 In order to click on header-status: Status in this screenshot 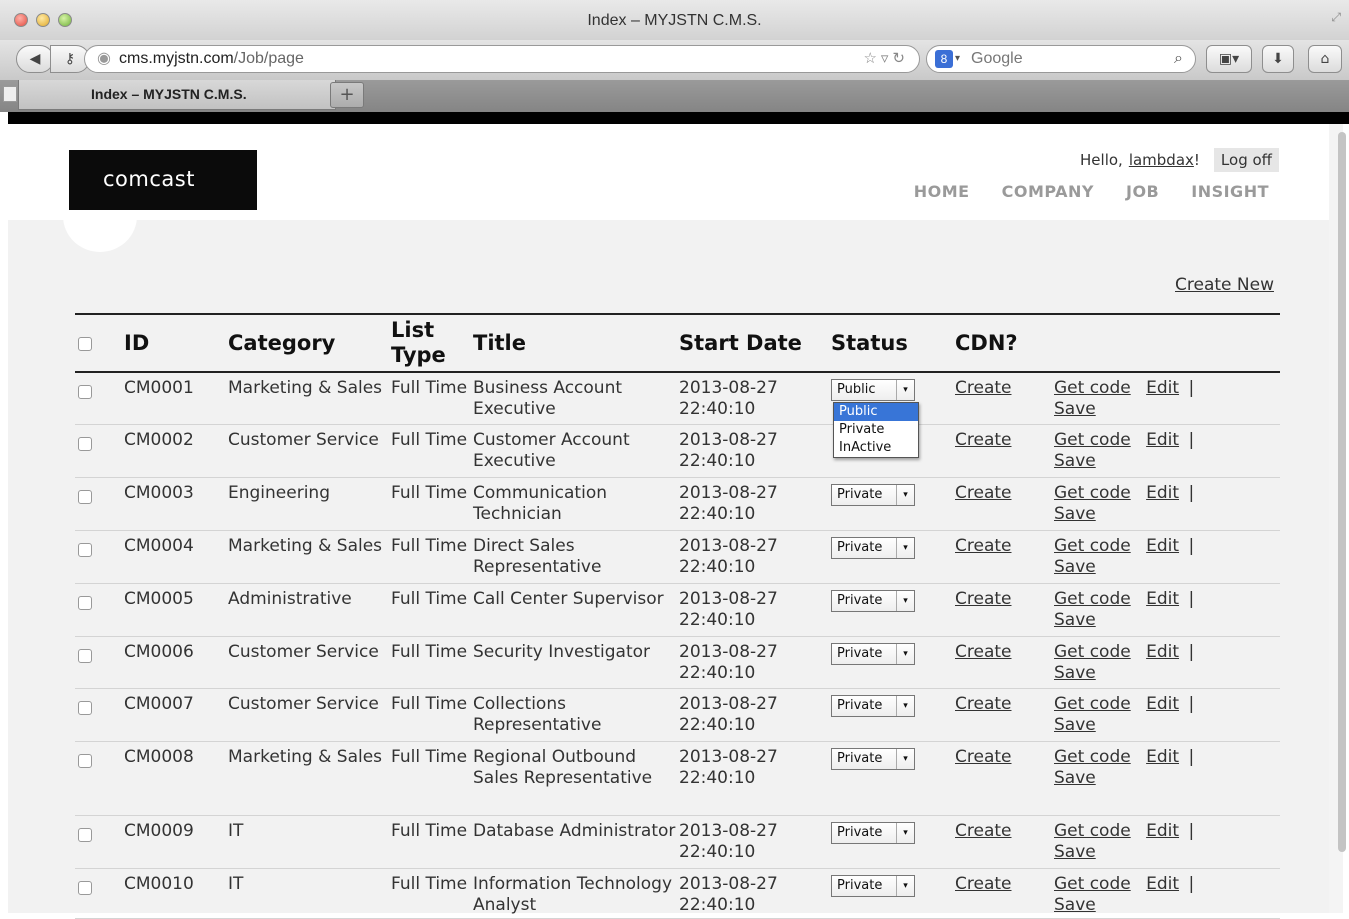, I will do `click(893, 343)`.